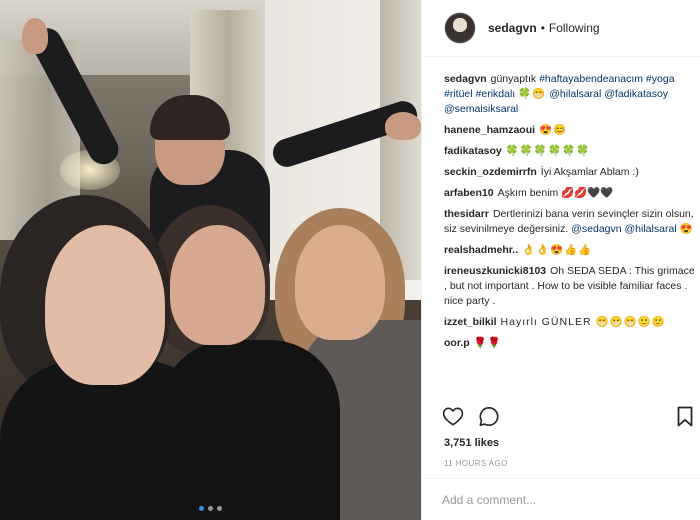 The image size is (700, 520). I want to click on hashtag-link: #haftayabendeanacım, so click(591, 79).